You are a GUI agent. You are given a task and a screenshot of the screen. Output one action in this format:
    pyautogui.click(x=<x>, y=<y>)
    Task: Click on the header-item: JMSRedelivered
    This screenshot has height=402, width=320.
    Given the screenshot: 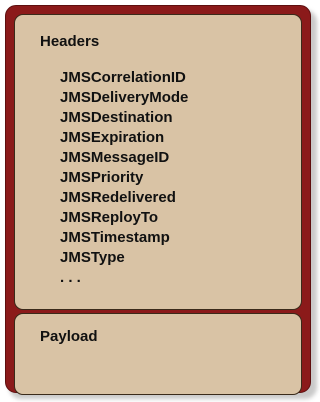 What is the action you would take?
    pyautogui.click(x=118, y=197)
    